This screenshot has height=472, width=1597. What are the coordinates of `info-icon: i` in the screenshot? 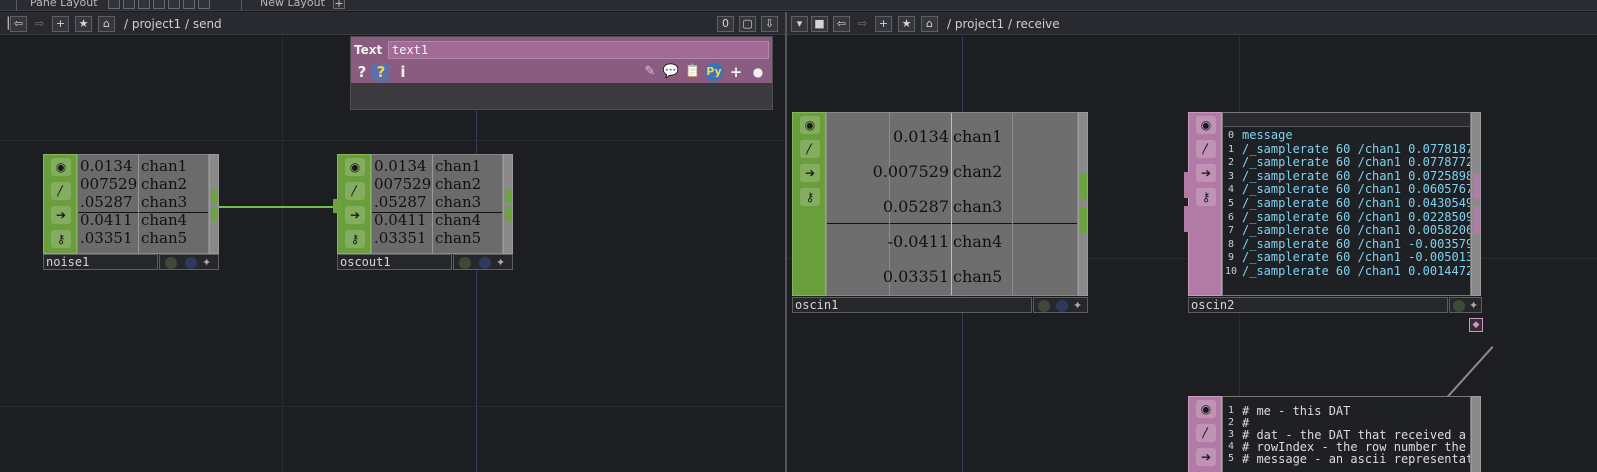 It's located at (403, 72).